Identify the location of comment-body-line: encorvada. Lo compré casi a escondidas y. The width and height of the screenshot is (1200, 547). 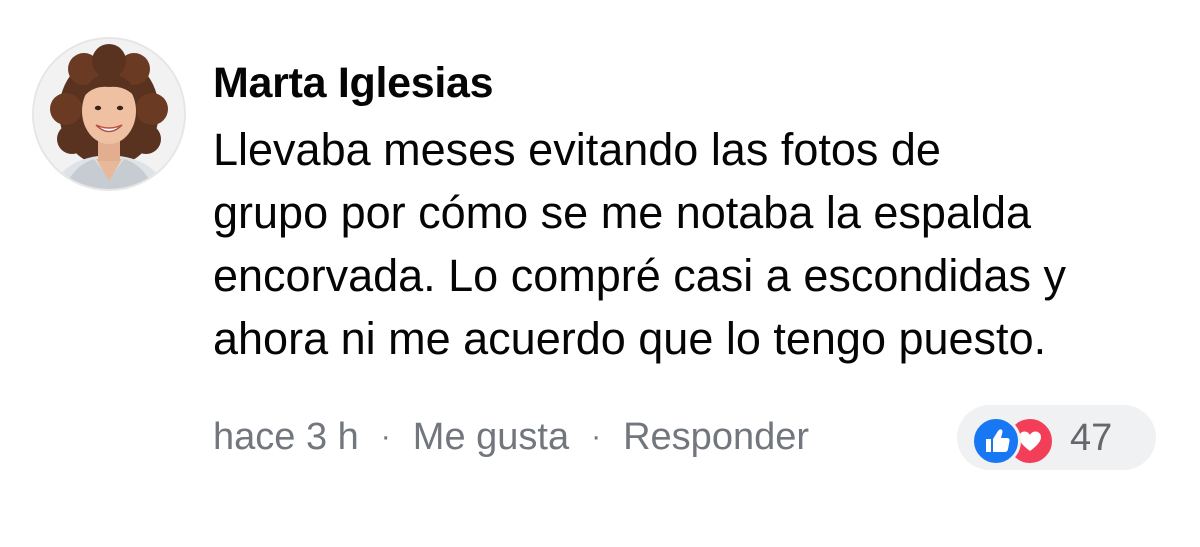
(639, 275).